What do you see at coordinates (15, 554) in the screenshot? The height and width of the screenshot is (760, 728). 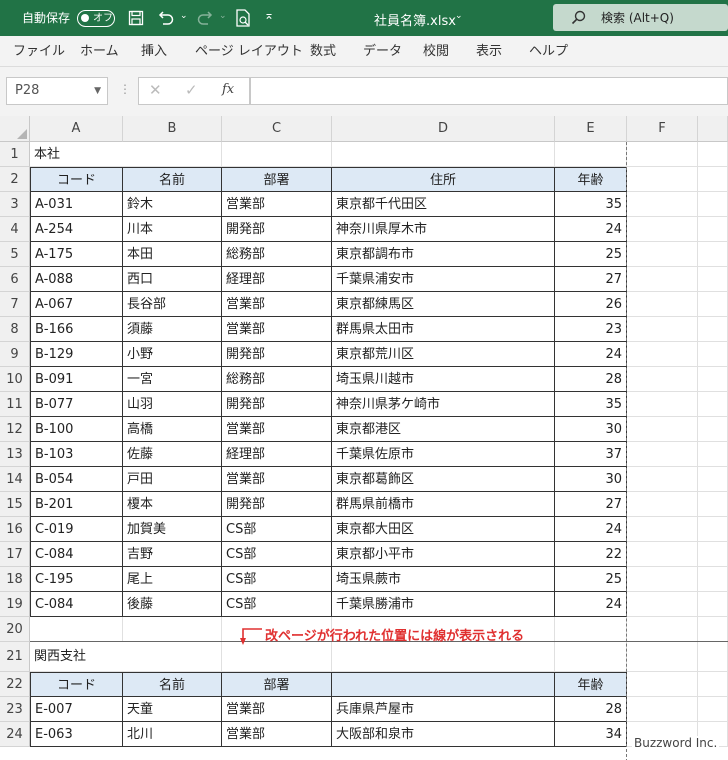 I see `row-header: 17` at bounding box center [15, 554].